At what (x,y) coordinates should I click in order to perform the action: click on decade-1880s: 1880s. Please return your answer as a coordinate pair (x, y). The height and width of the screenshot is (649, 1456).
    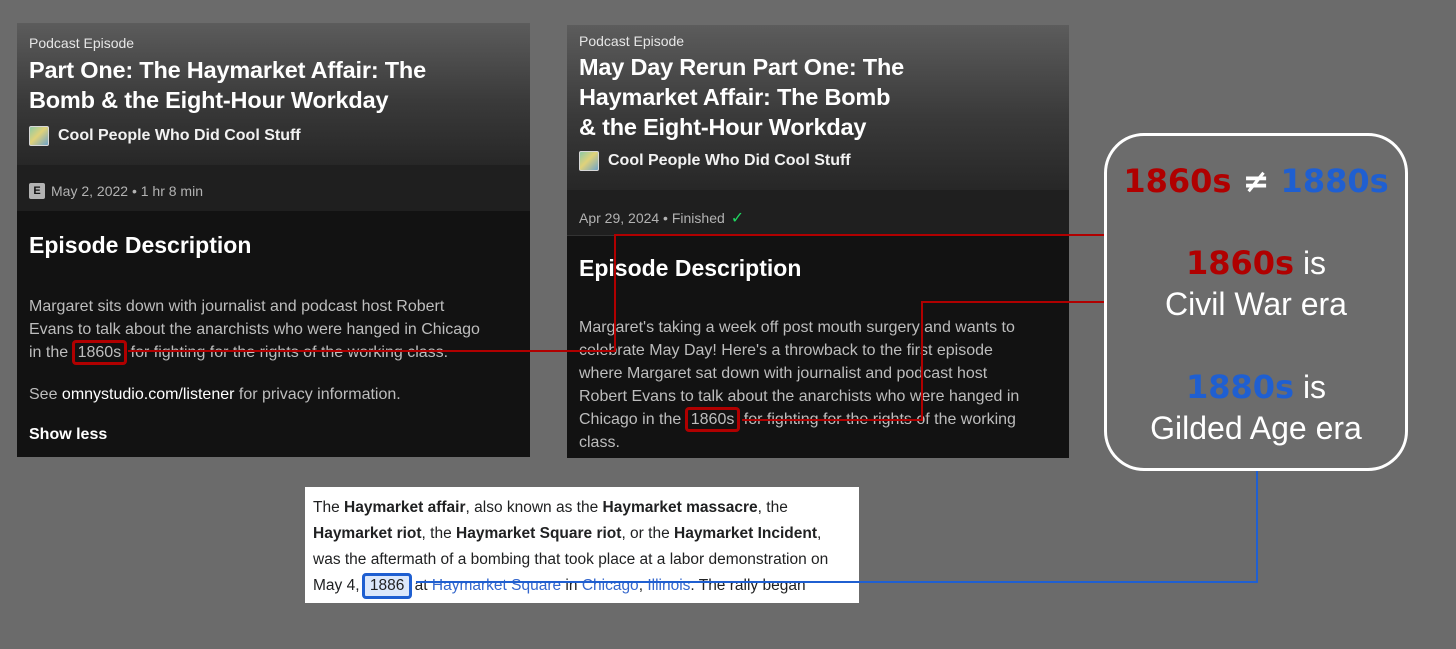
    Looking at the image, I should click on (1334, 181).